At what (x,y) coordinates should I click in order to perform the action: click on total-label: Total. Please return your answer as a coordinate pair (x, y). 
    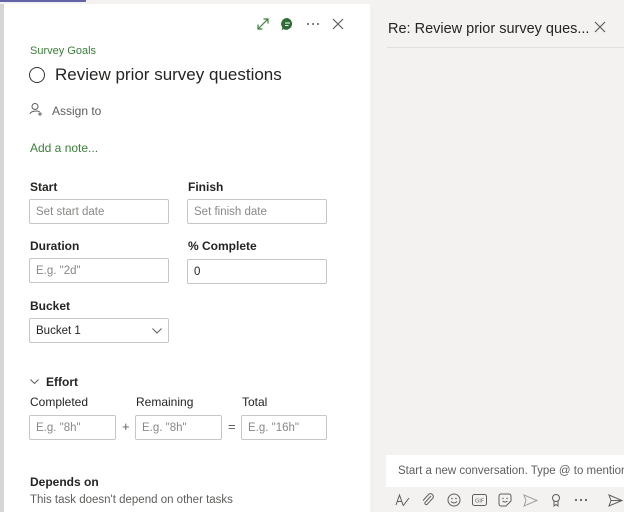
    Looking at the image, I should click on (255, 402).